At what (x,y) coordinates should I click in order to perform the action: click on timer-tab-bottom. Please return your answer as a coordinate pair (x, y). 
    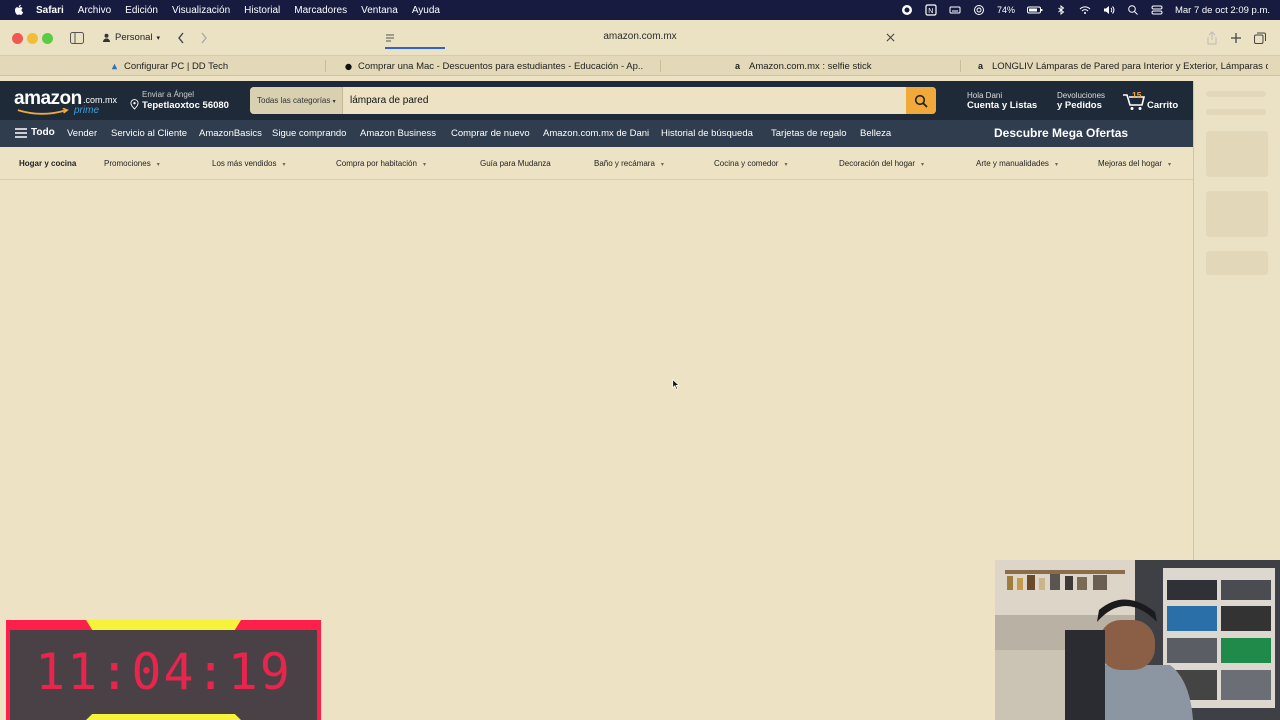
    Looking at the image, I should click on (163, 717).